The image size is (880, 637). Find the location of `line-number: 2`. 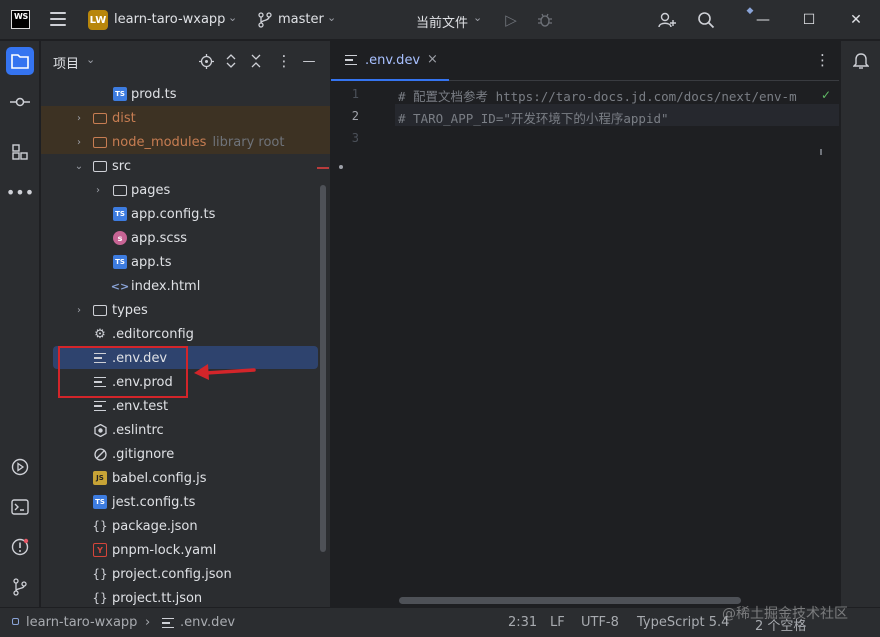

line-number: 2 is located at coordinates (355, 116).